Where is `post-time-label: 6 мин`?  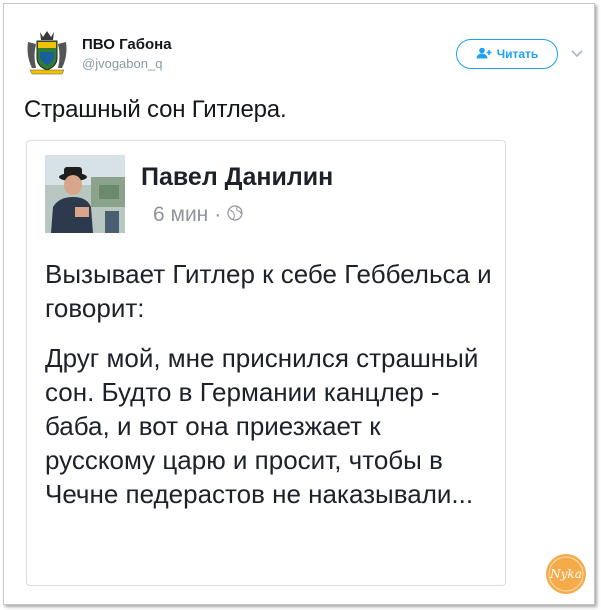 post-time-label: 6 мин is located at coordinates (181, 214).